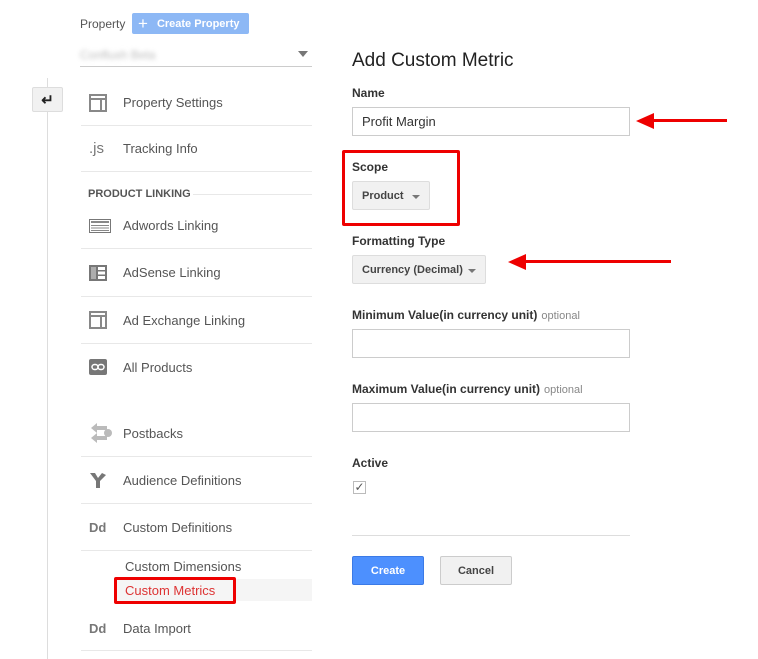 This screenshot has width=758, height=659. I want to click on sidebar-item-data-import: Dd Data Import, so click(196, 628).